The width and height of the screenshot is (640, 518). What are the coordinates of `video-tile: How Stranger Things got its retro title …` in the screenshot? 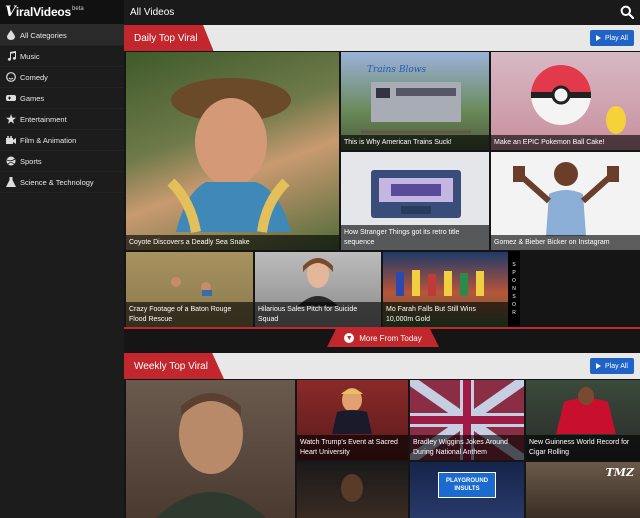 It's located at (415, 201).